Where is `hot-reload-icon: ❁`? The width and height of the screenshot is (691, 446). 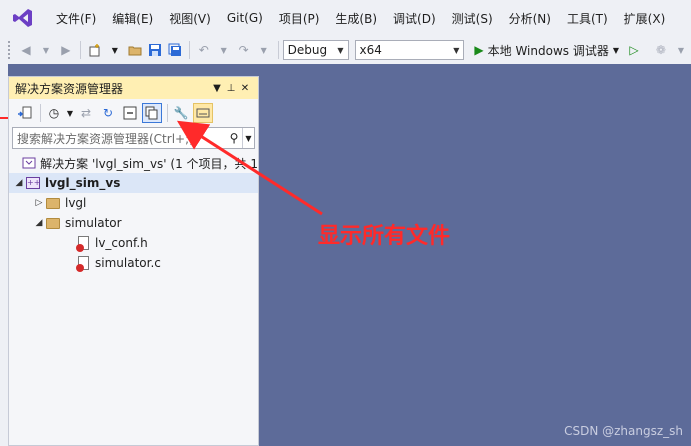
hot-reload-icon: ❁ is located at coordinates (661, 50).